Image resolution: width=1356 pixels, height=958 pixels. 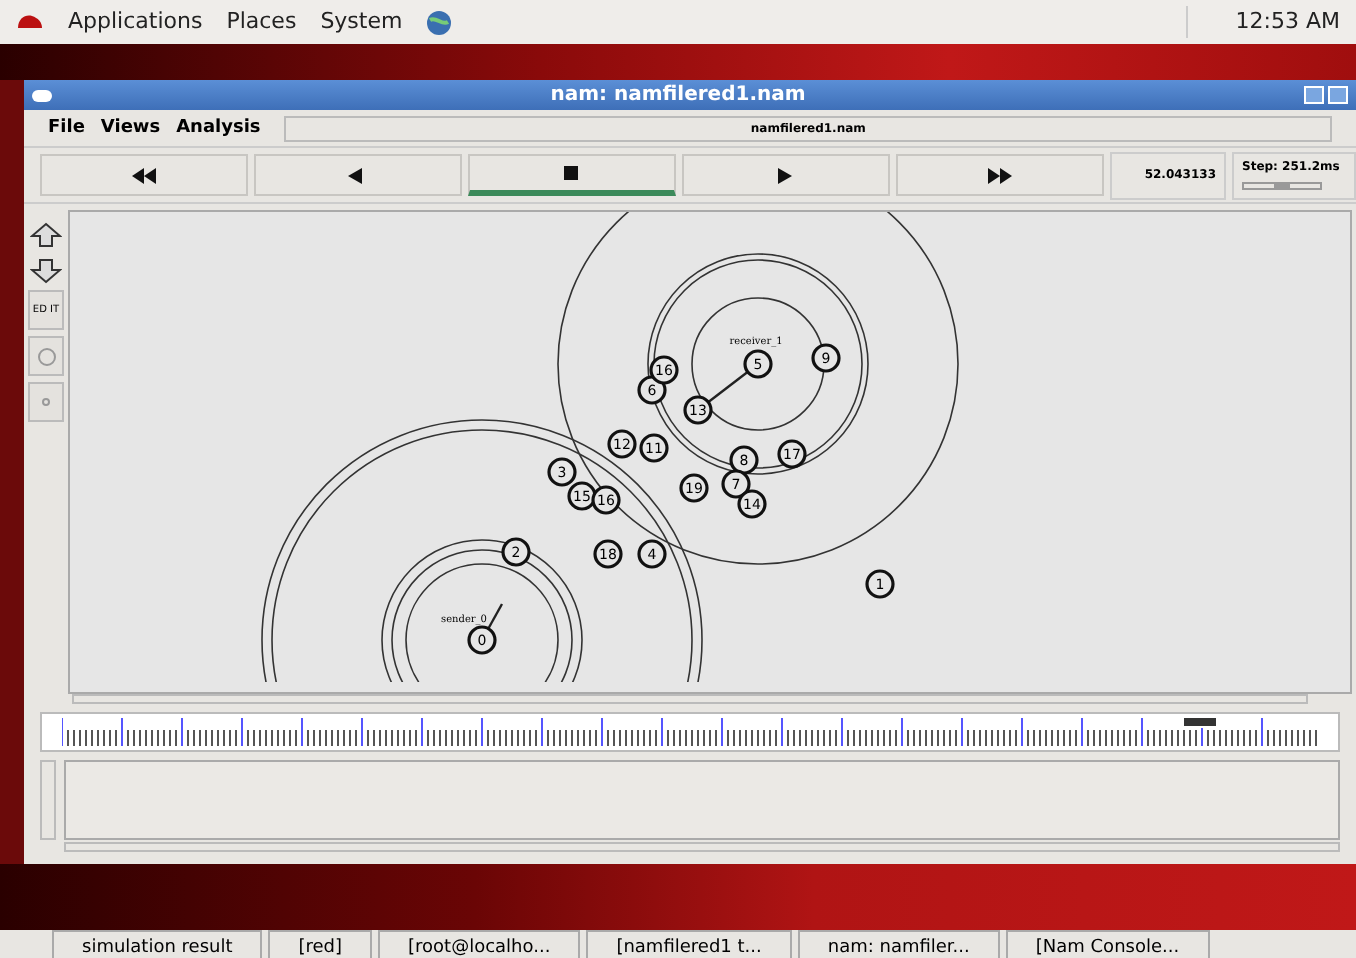 What do you see at coordinates (46, 270) in the screenshot?
I see `arrow-down-icon` at bounding box center [46, 270].